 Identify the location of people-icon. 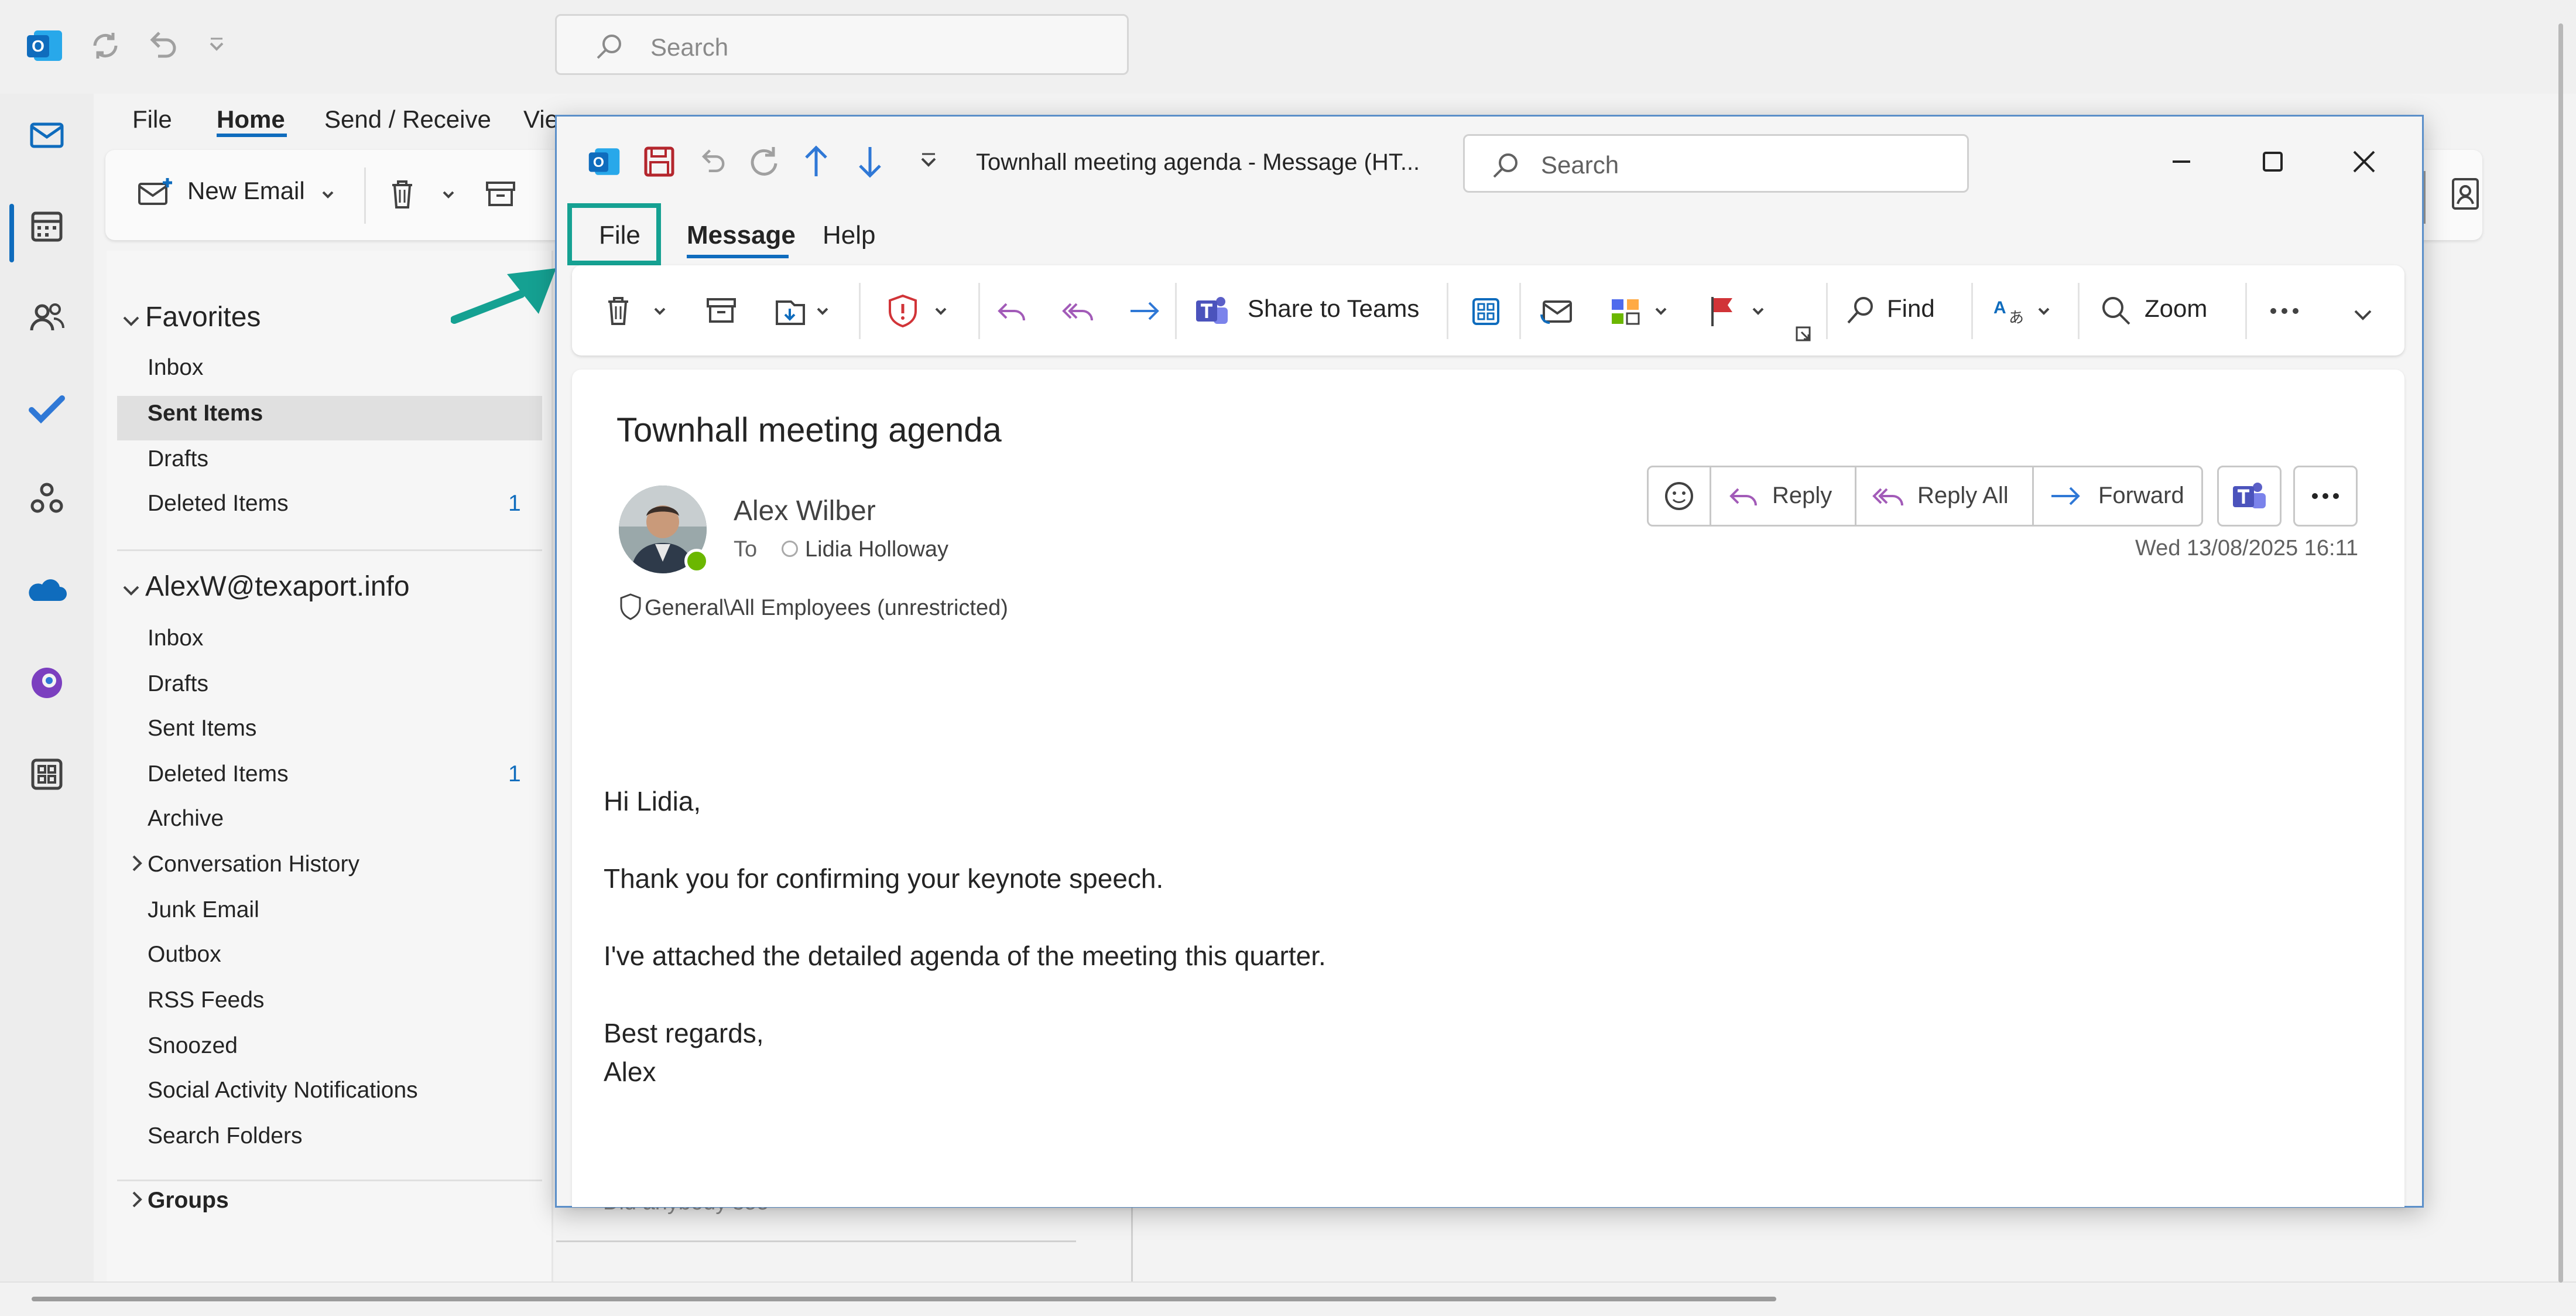
(46, 317).